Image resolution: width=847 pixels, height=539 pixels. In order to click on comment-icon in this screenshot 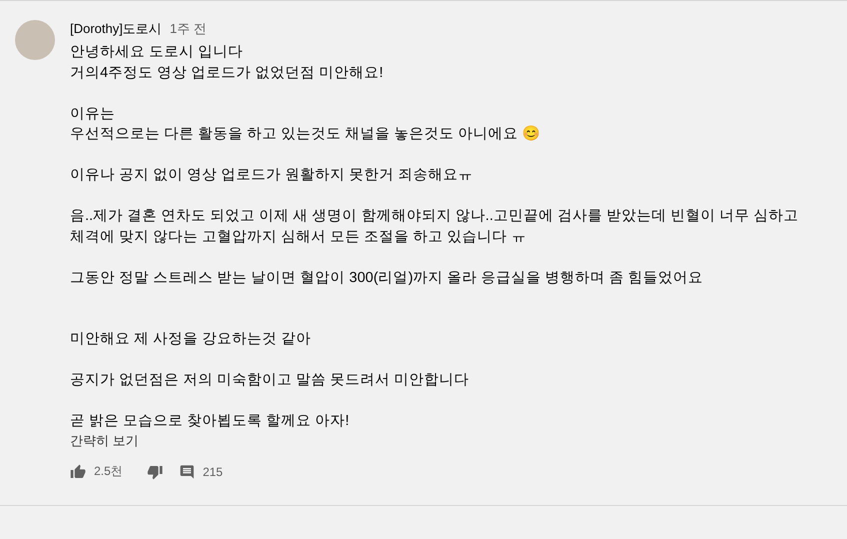, I will do `click(186, 472)`.